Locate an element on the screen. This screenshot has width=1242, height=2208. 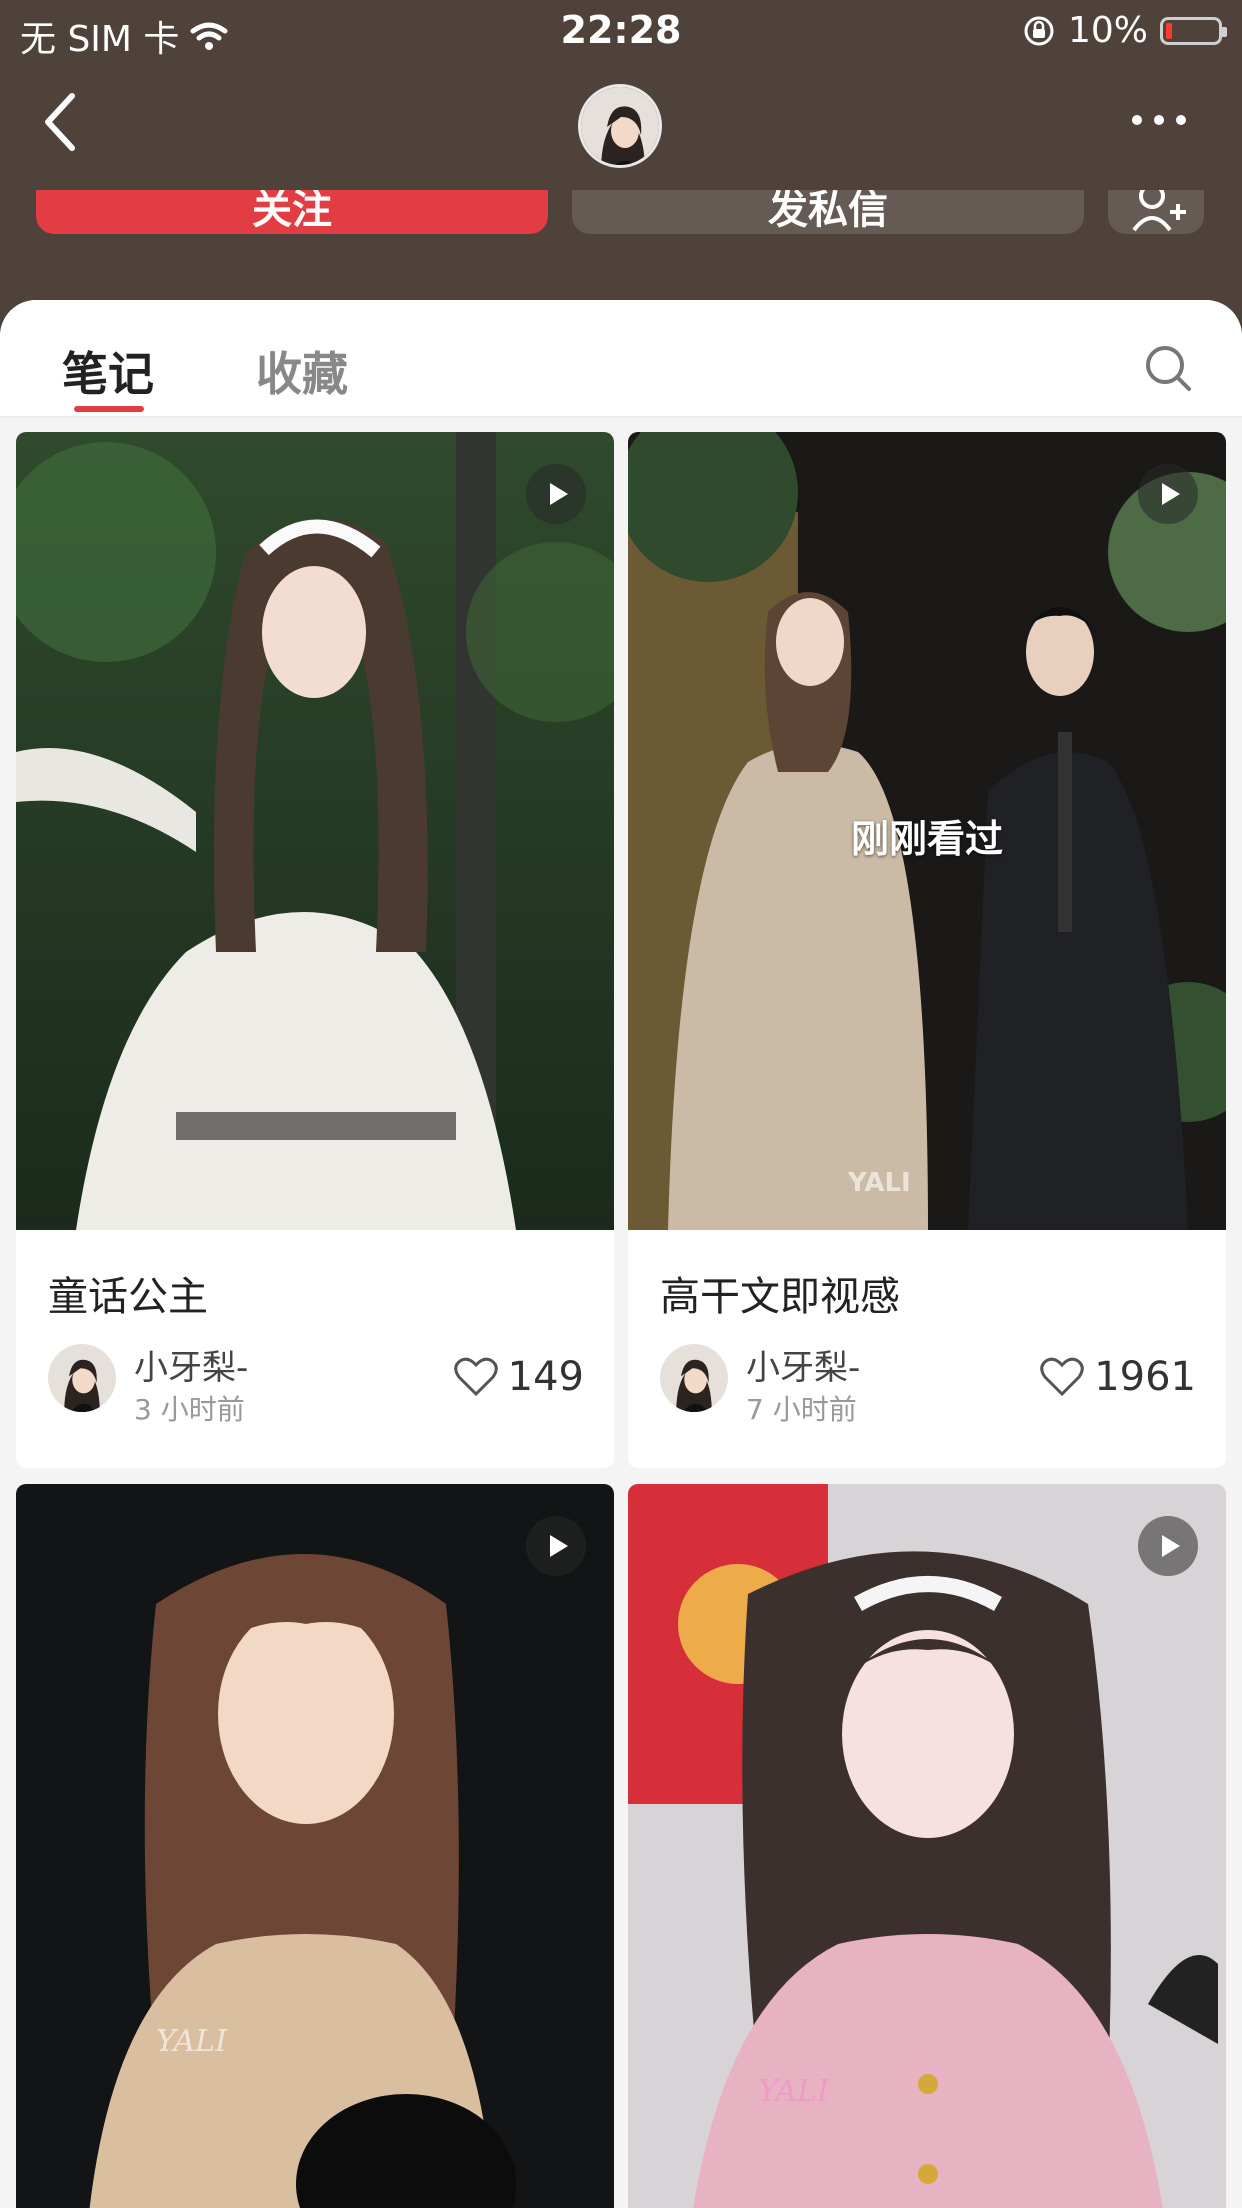
follow-button: 关注 is located at coordinates (292, 212).